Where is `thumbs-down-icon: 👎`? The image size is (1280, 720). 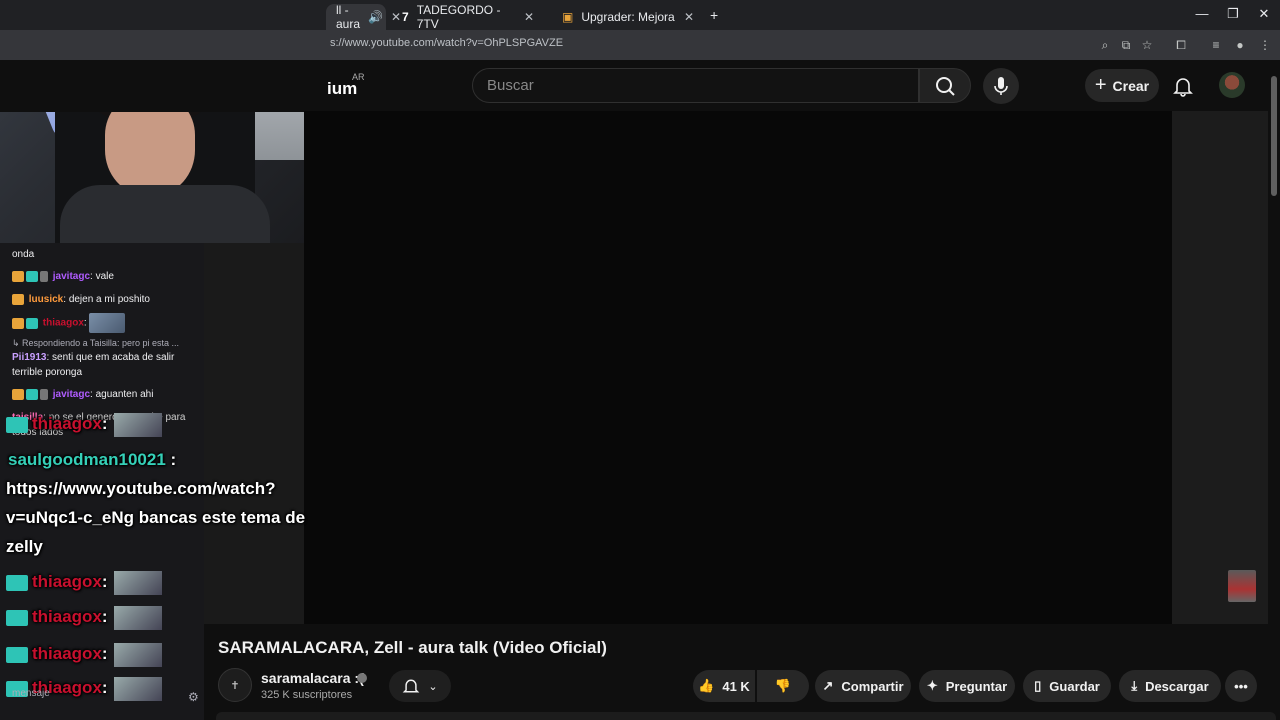 thumbs-down-icon: 👎 is located at coordinates (783, 685).